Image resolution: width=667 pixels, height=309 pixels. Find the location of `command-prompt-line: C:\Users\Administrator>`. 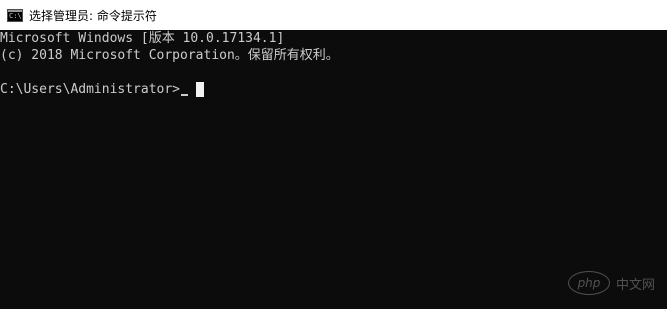

command-prompt-line: C:\Users\Administrator> is located at coordinates (333, 89).